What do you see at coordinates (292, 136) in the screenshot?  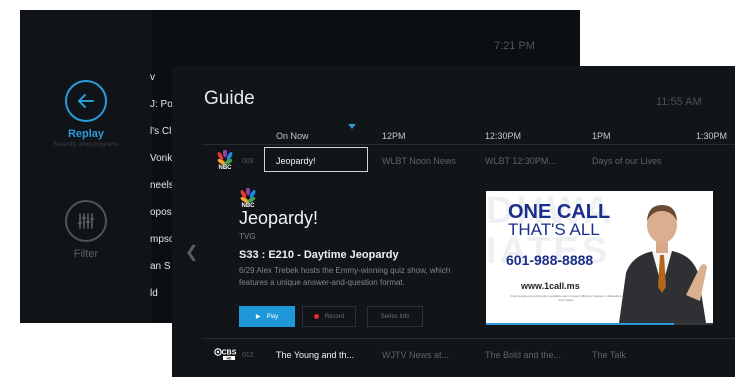 I see `timeline-label: On Now` at bounding box center [292, 136].